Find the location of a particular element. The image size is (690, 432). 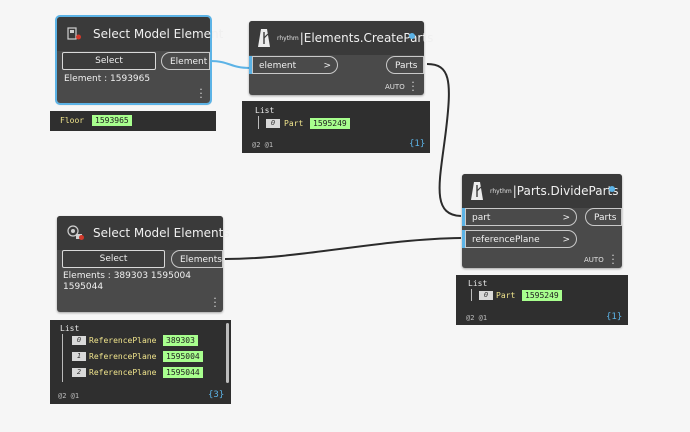

element-info-text: Element : 1593965 is located at coordinates (107, 79).